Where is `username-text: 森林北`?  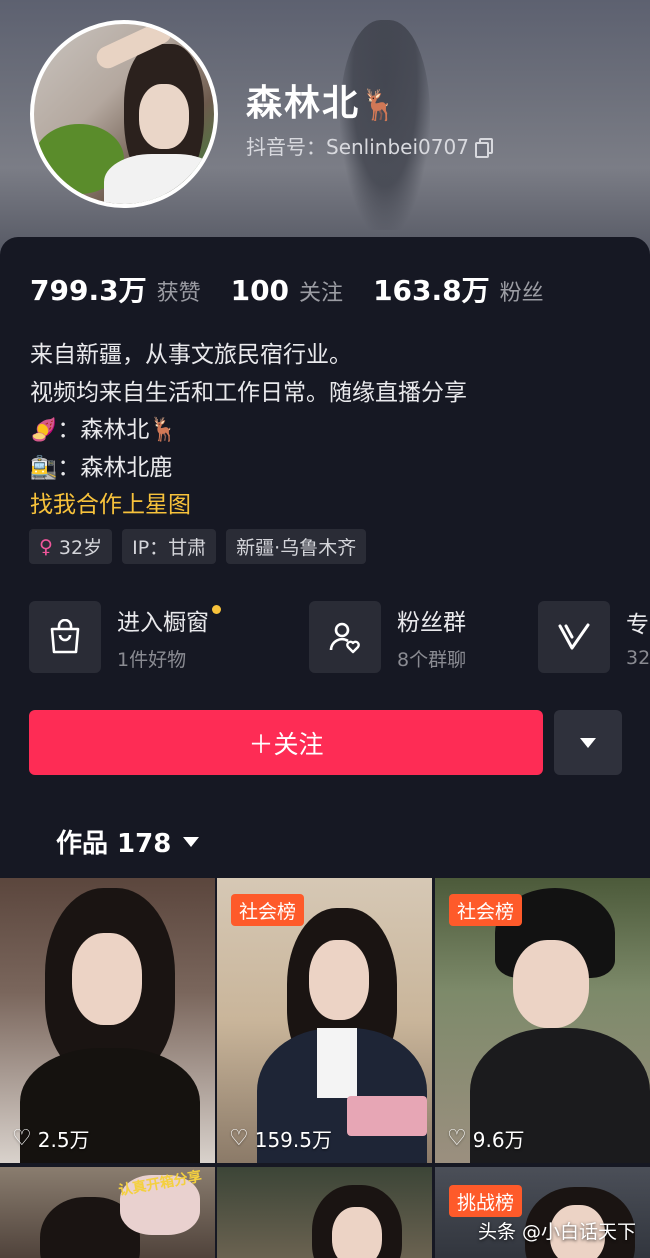
username-text: 森林北 is located at coordinates (303, 103).